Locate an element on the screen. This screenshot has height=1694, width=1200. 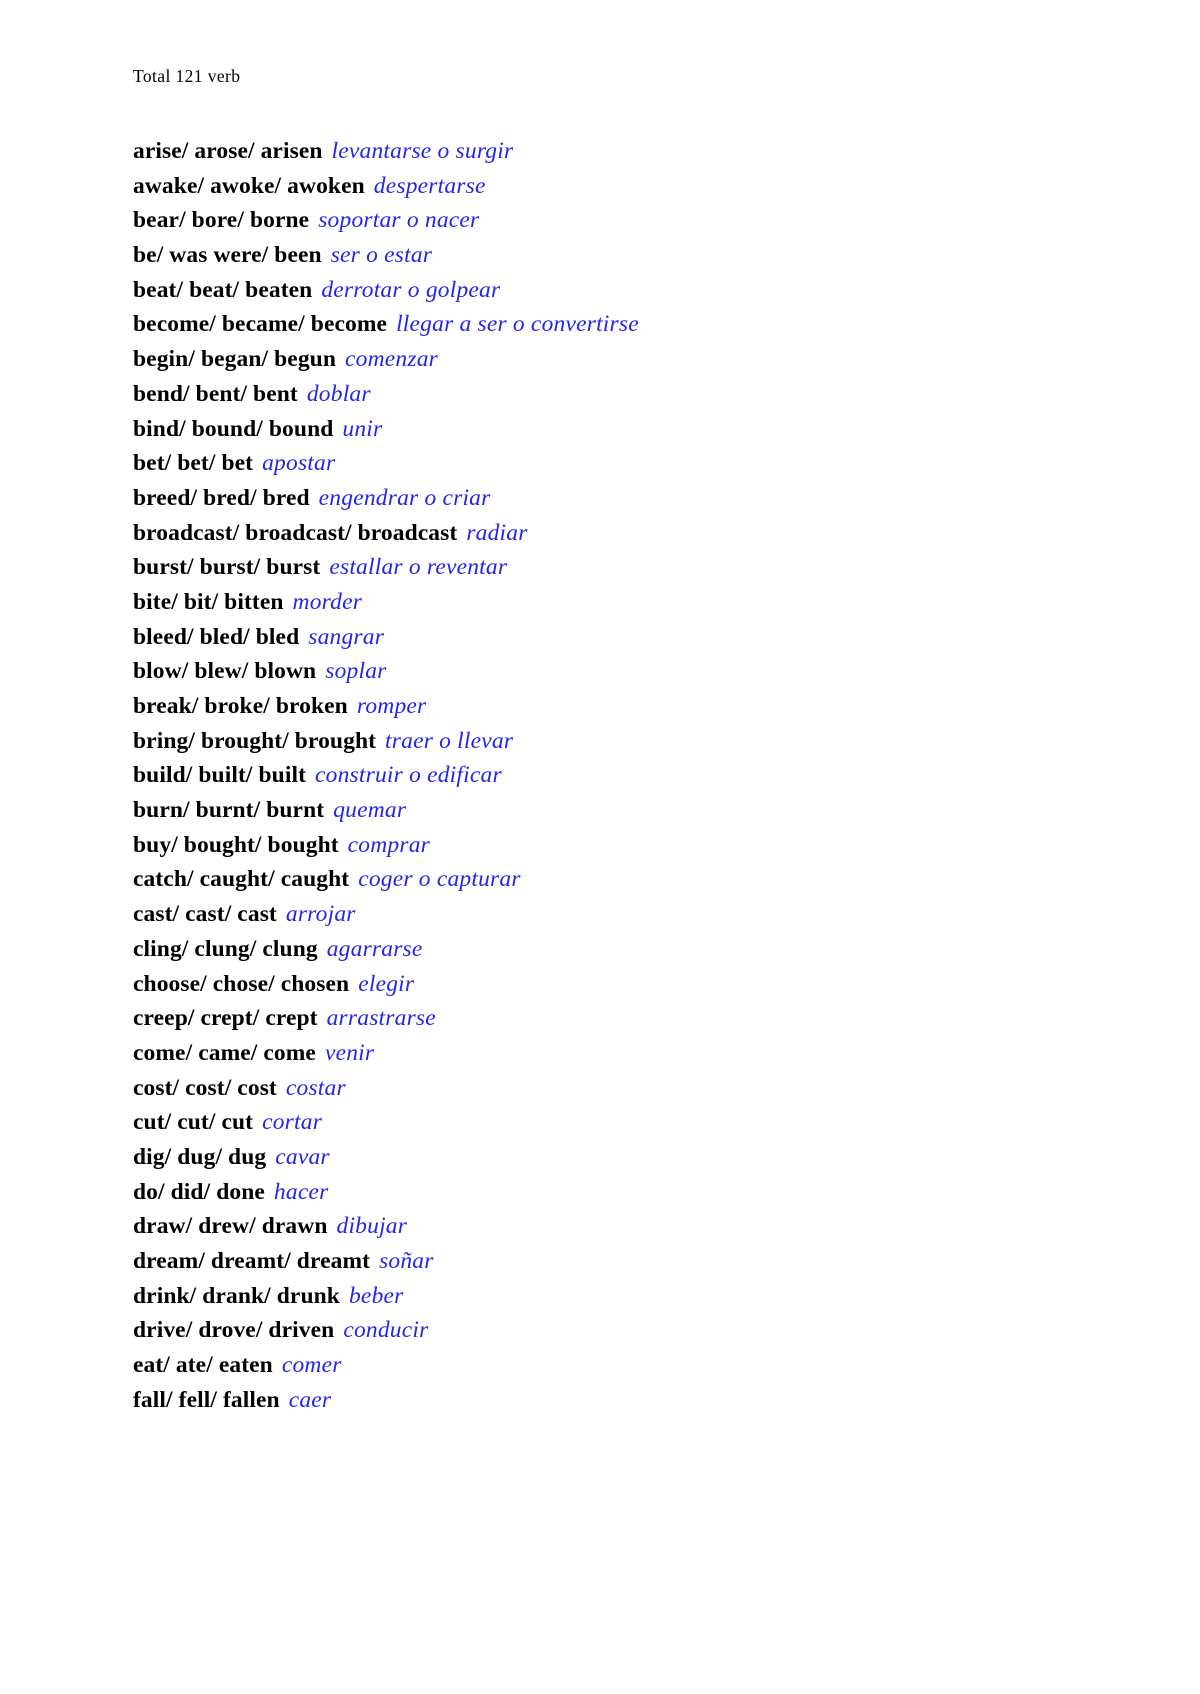
verb-forms: drink/ drank/ drunk is located at coordinates (236, 1295).